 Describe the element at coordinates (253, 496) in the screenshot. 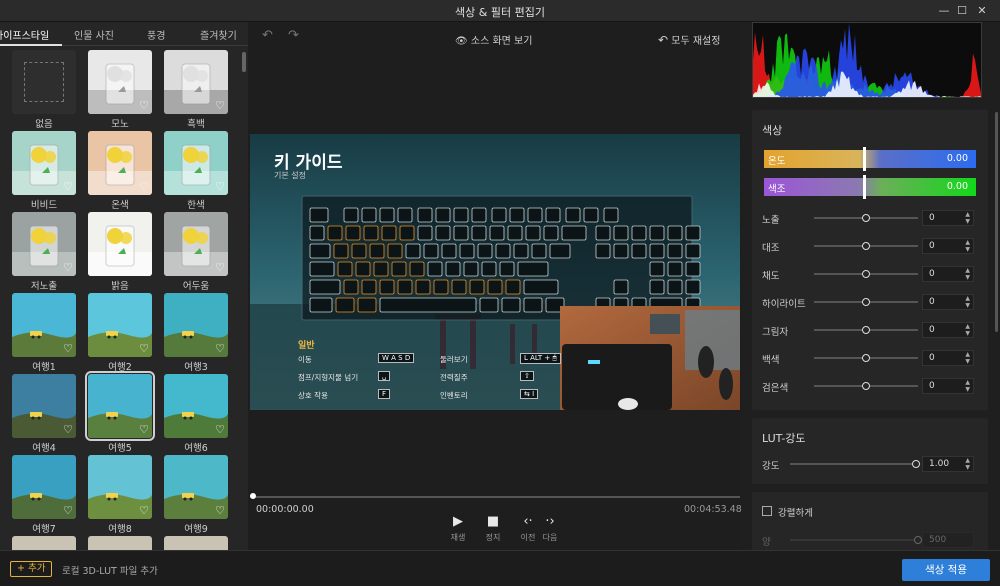

I see `playhead` at that location.